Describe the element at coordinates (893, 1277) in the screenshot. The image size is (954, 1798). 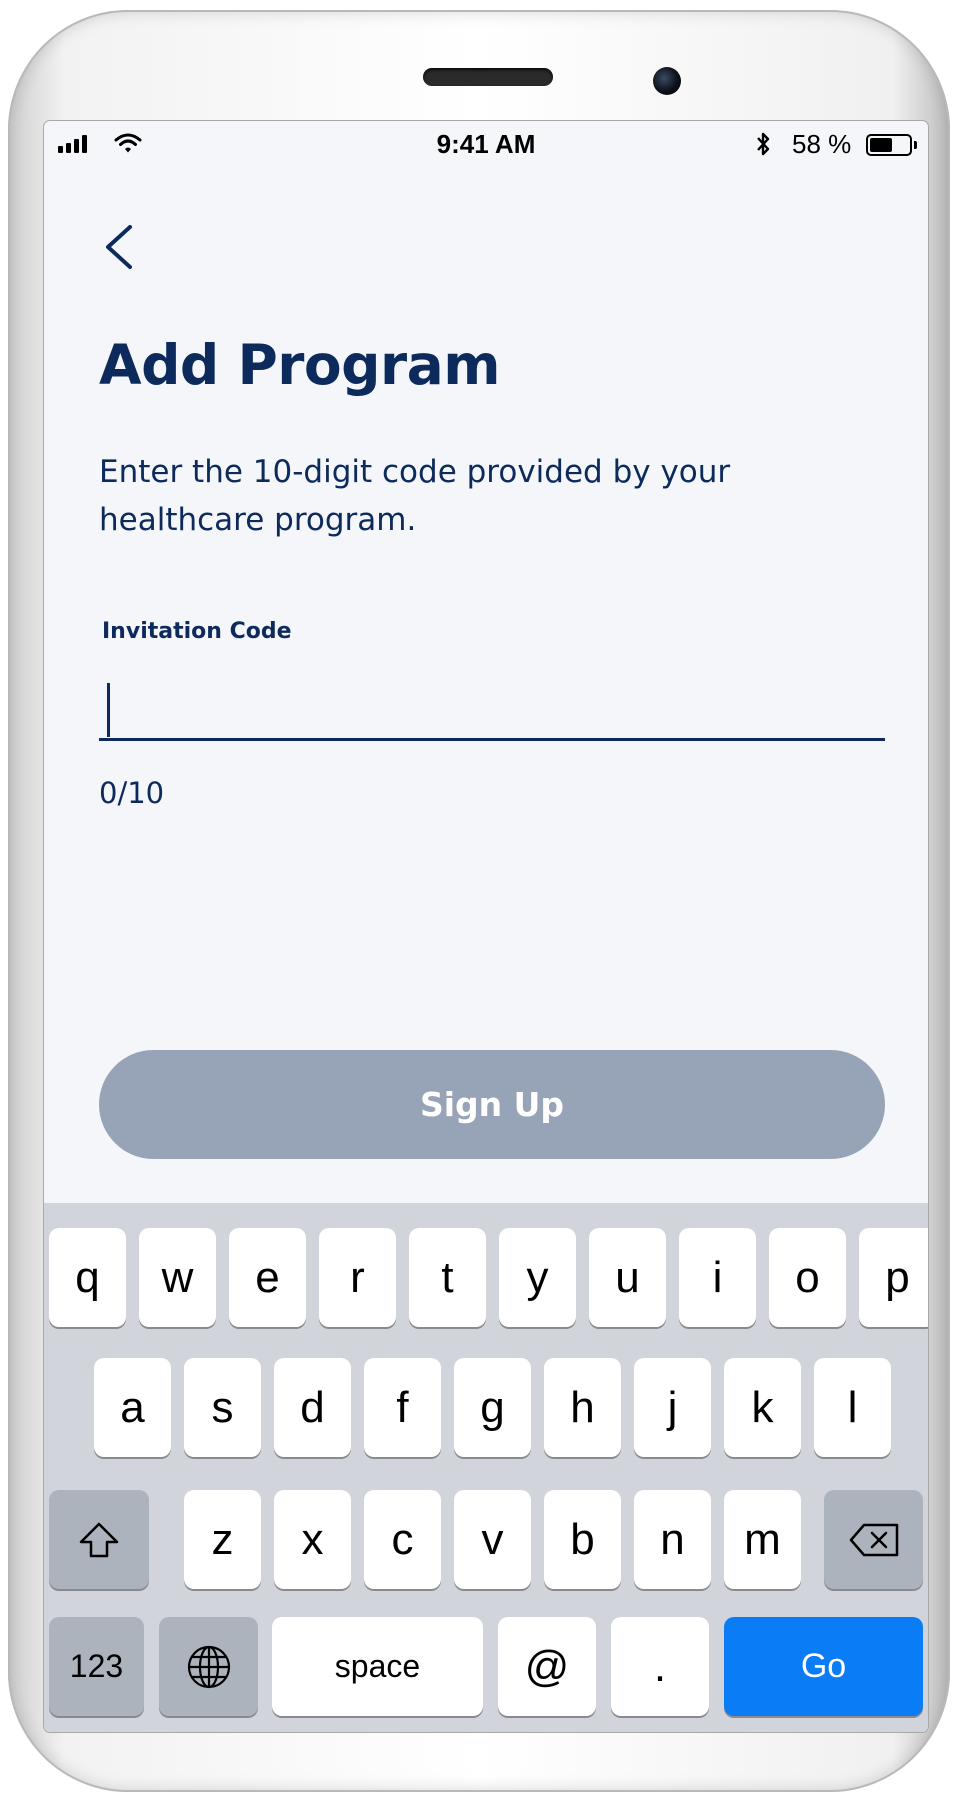
I see `key-p: p` at that location.